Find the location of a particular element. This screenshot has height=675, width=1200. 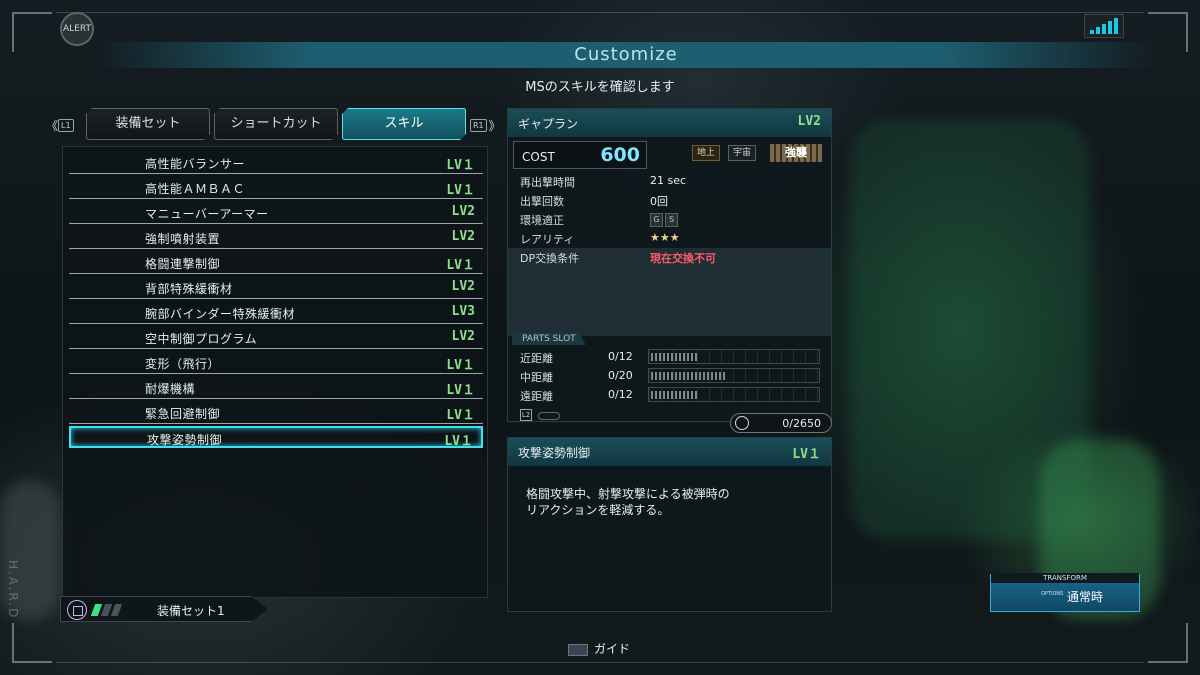

transform-label: TRANSFORM is located at coordinates (1065, 578).